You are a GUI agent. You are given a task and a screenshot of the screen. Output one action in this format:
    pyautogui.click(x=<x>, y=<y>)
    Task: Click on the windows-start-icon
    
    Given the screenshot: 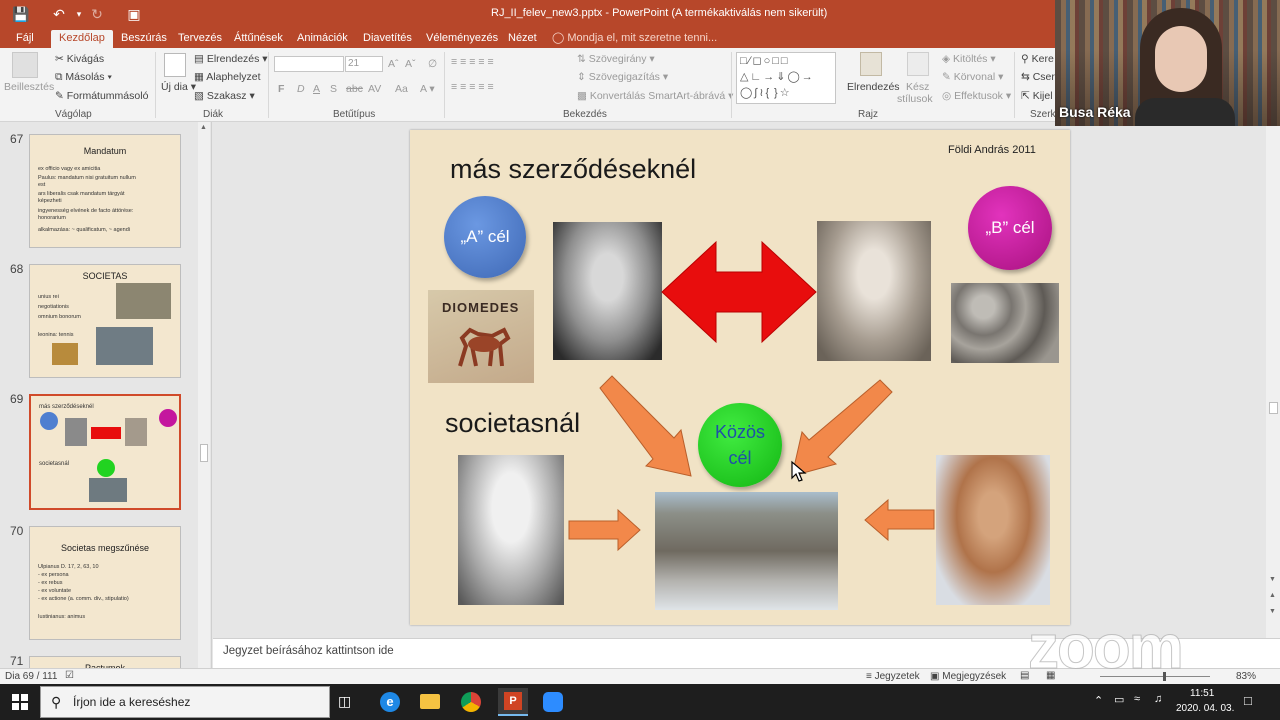 What is the action you would take?
    pyautogui.click(x=20, y=702)
    